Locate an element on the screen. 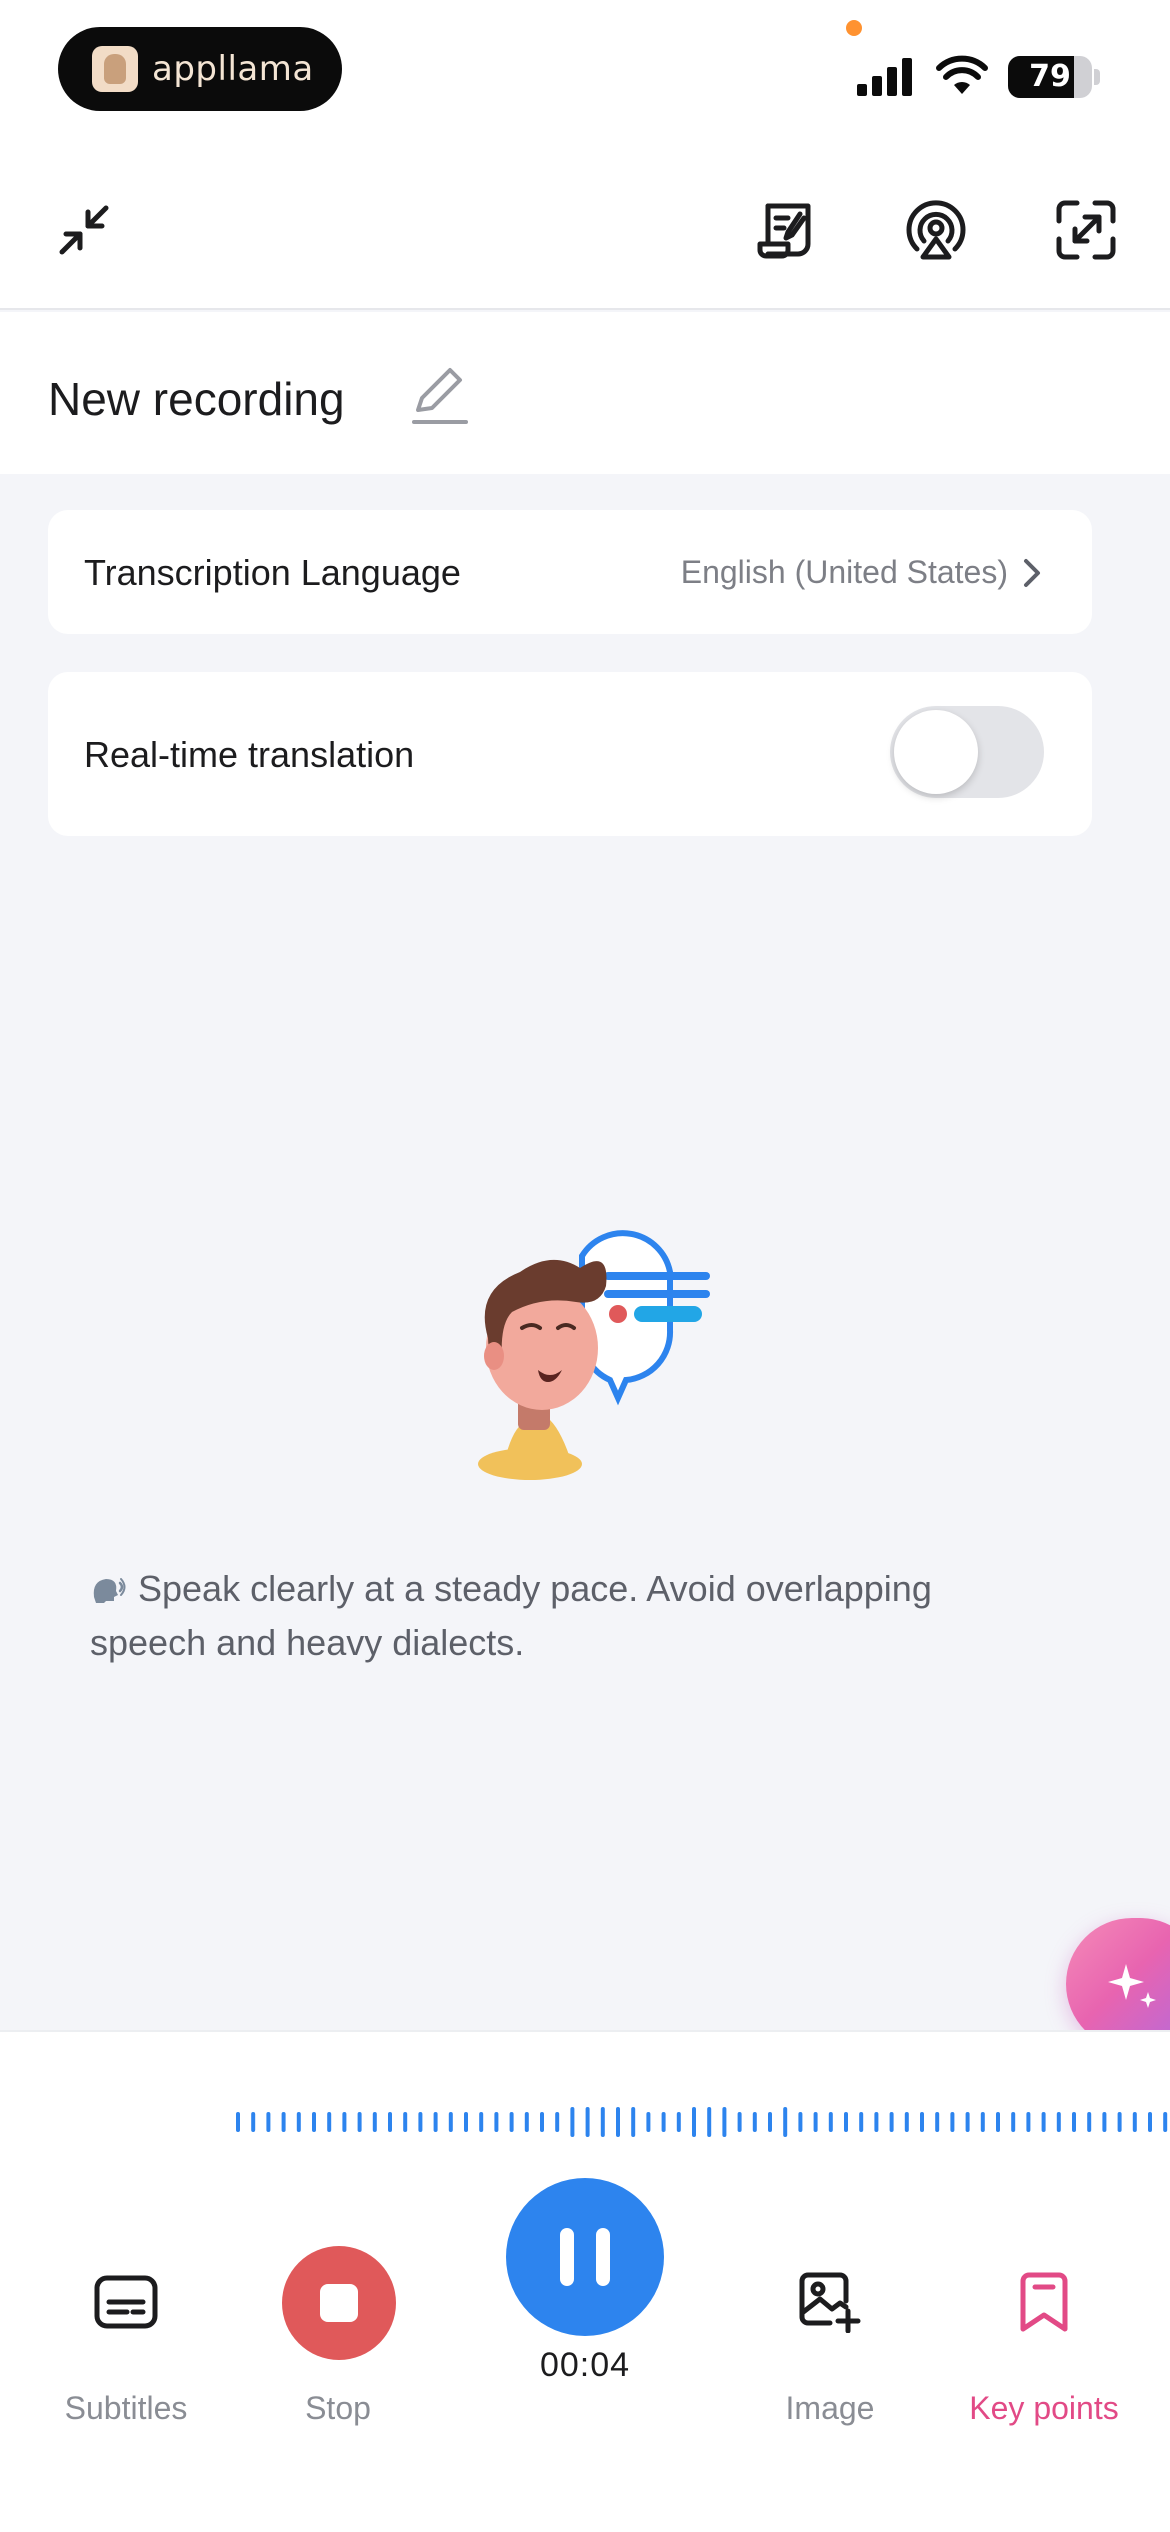 The height and width of the screenshot is (2532, 1170). realtime-translation-toggle is located at coordinates (967, 752).